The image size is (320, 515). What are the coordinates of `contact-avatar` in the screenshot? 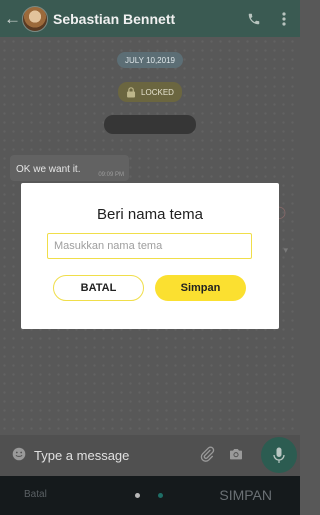 It's located at (35, 18).